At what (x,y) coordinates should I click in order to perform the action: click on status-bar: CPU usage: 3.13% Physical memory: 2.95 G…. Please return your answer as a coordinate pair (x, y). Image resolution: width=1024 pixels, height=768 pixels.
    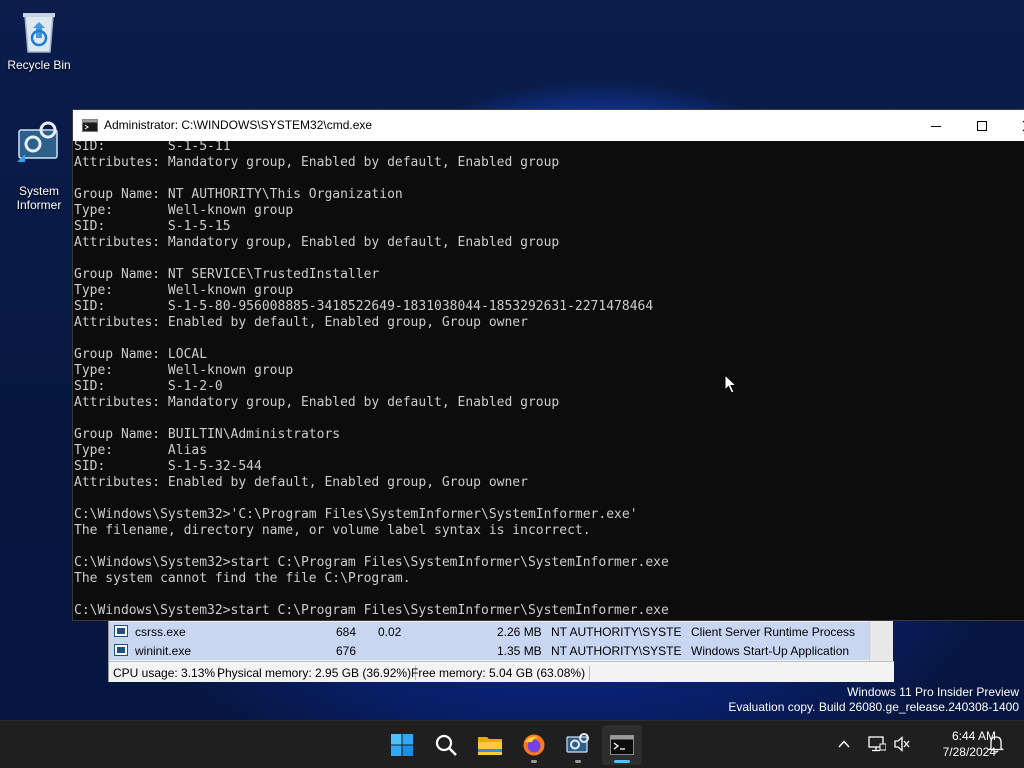
    Looking at the image, I should click on (501, 671).